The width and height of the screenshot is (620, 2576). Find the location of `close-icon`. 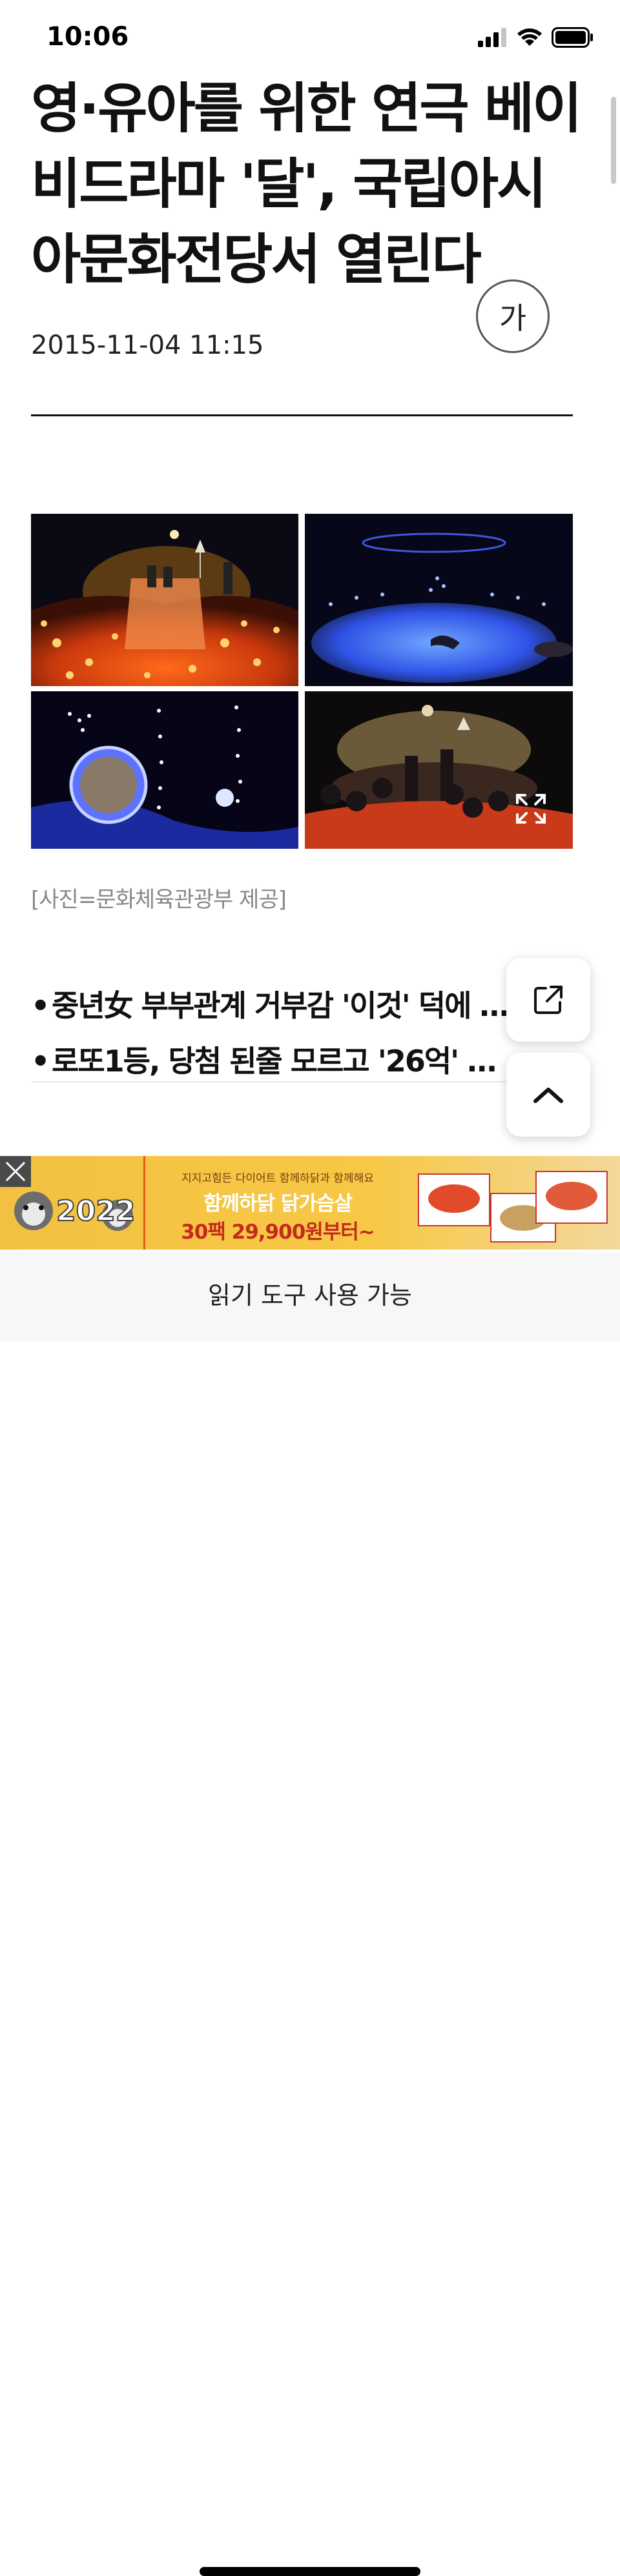

close-icon is located at coordinates (15, 1171).